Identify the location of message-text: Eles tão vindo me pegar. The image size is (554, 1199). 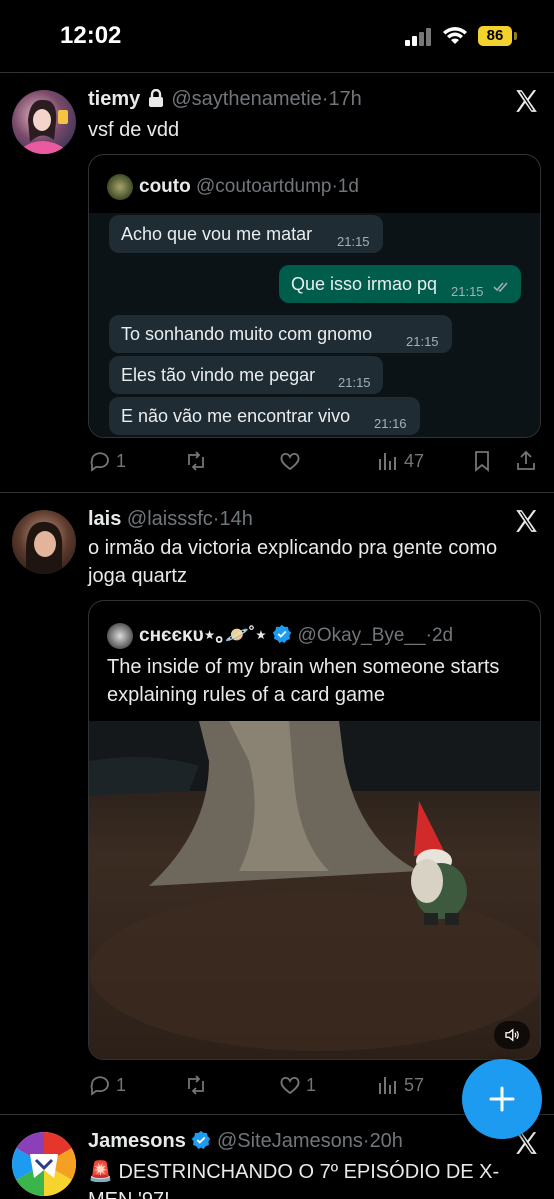
(218, 375).